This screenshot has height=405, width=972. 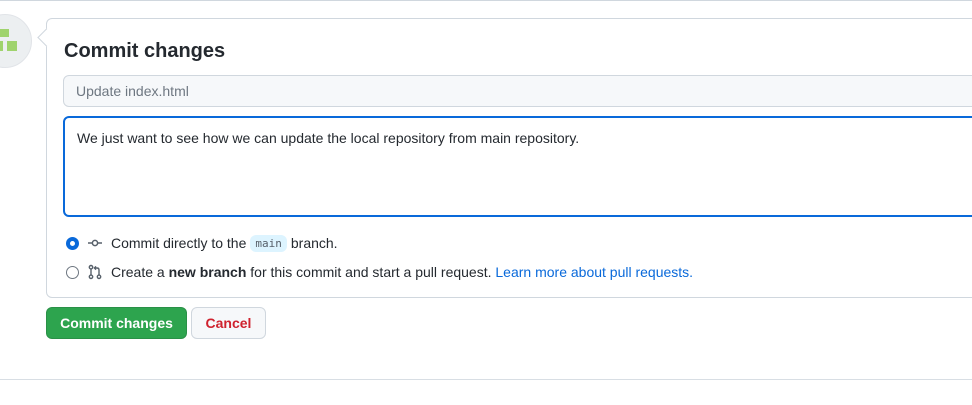 What do you see at coordinates (95, 243) in the screenshot?
I see `git-commit-icon` at bounding box center [95, 243].